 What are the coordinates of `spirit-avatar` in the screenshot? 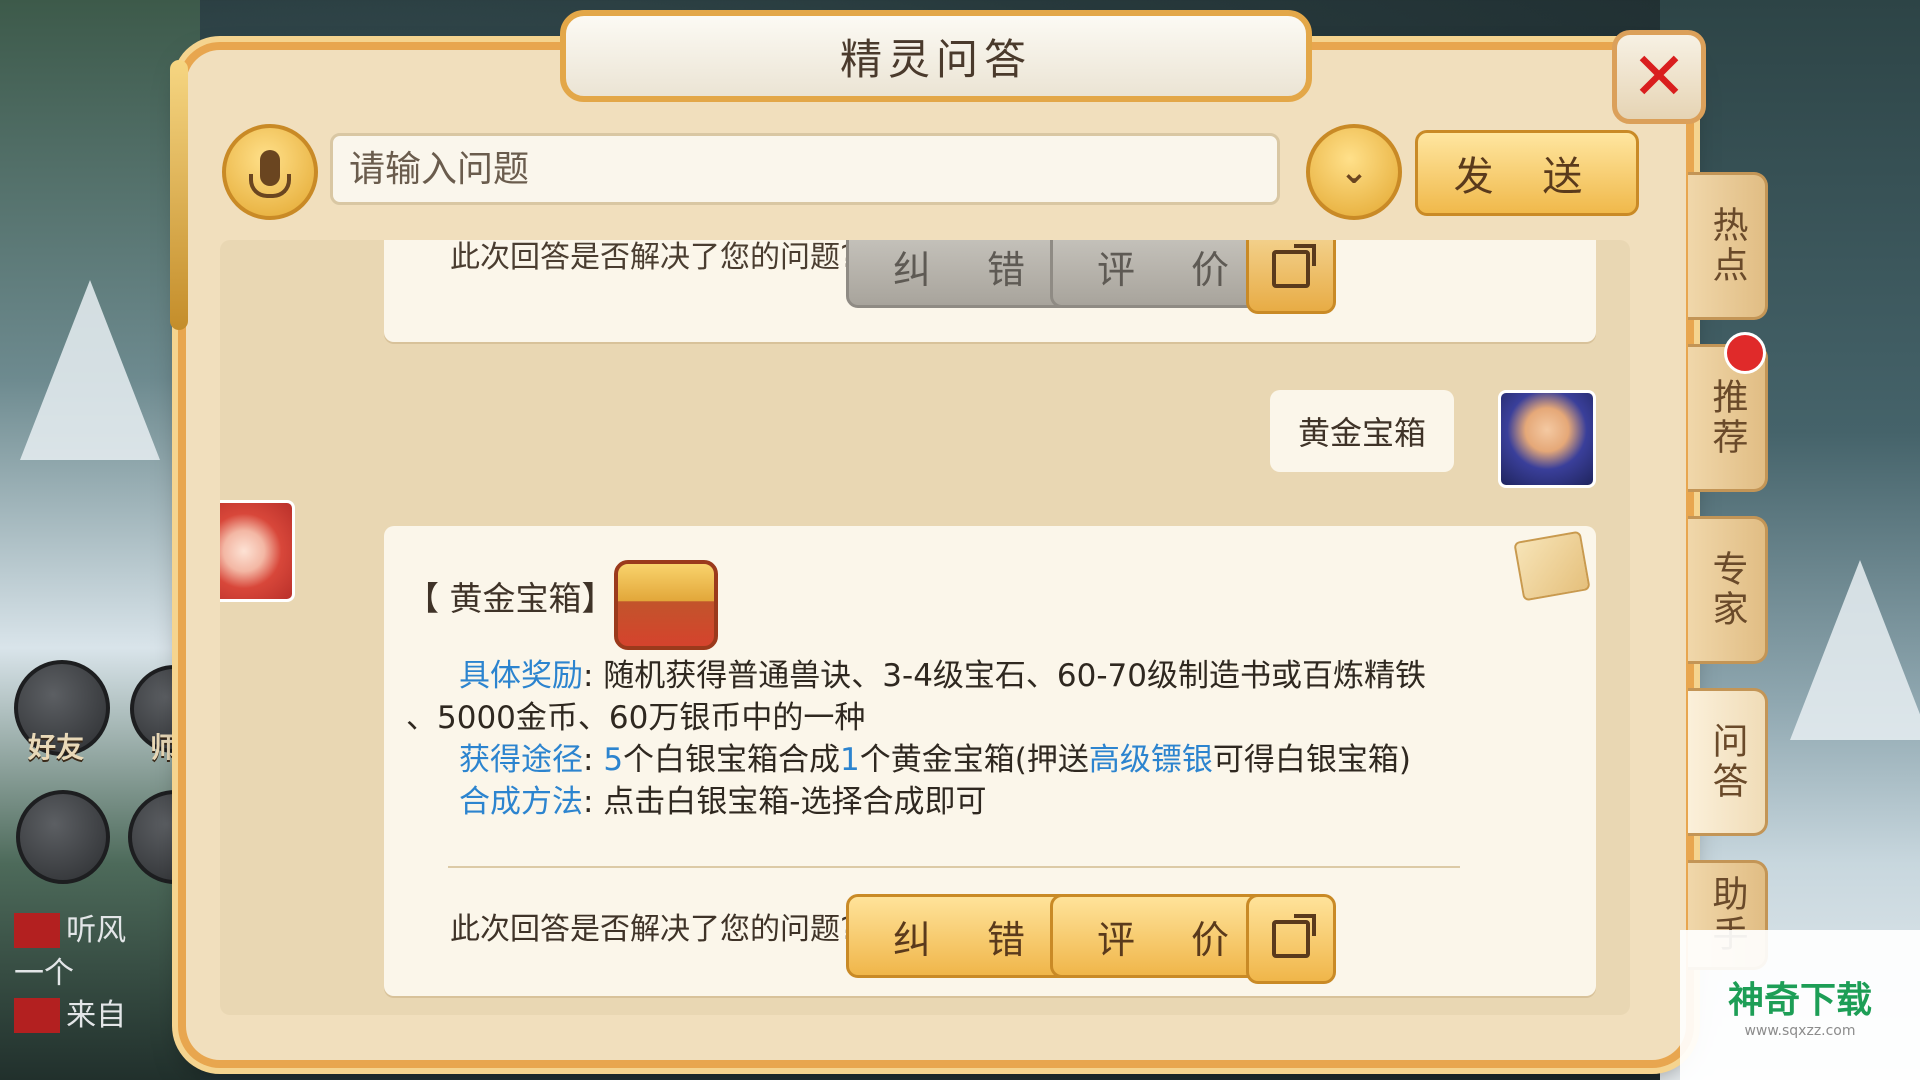 It's located at (257, 551).